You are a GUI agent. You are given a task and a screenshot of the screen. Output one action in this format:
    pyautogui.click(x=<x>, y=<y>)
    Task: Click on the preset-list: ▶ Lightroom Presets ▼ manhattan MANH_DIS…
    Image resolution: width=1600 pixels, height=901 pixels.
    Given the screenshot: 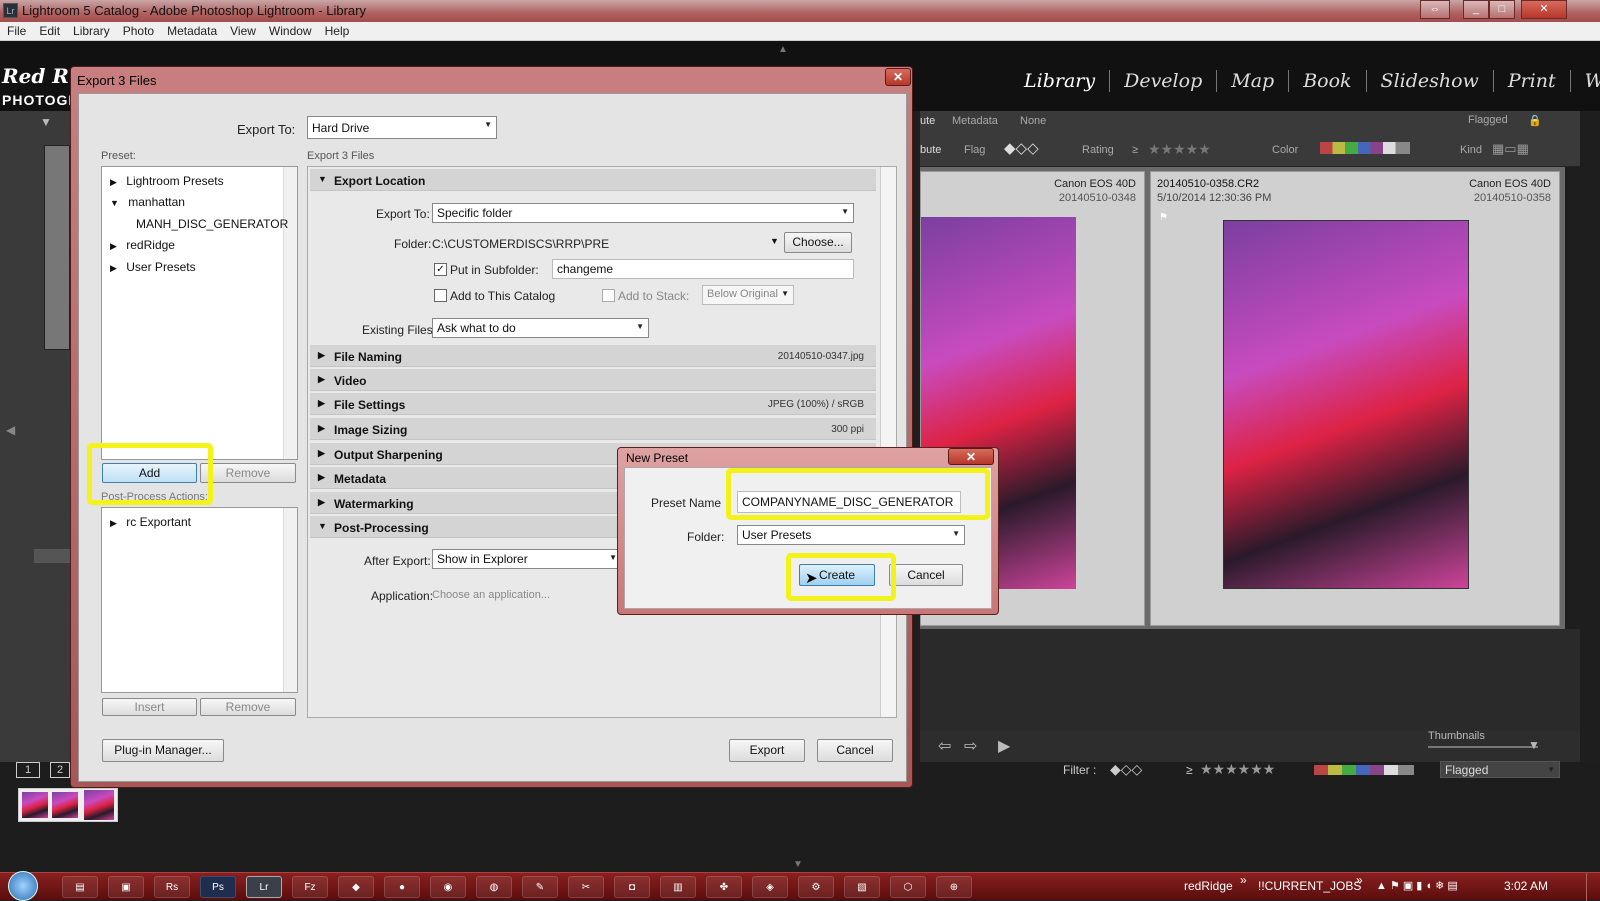 What is the action you would take?
    pyautogui.click(x=199, y=313)
    